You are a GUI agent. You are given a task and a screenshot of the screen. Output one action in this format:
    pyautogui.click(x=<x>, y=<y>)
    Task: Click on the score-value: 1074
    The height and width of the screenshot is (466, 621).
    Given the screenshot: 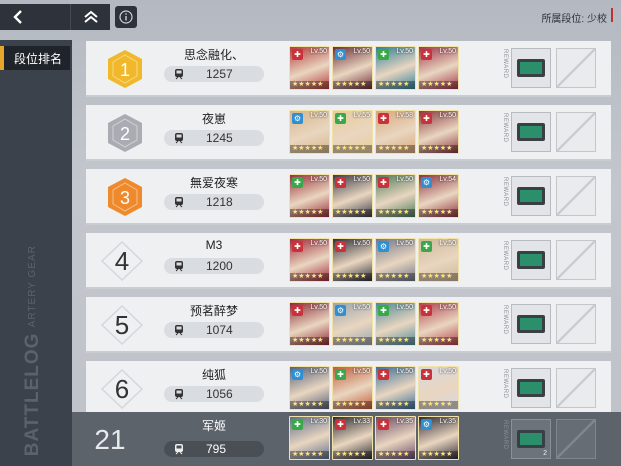 What is the action you would take?
    pyautogui.click(x=219, y=330)
    